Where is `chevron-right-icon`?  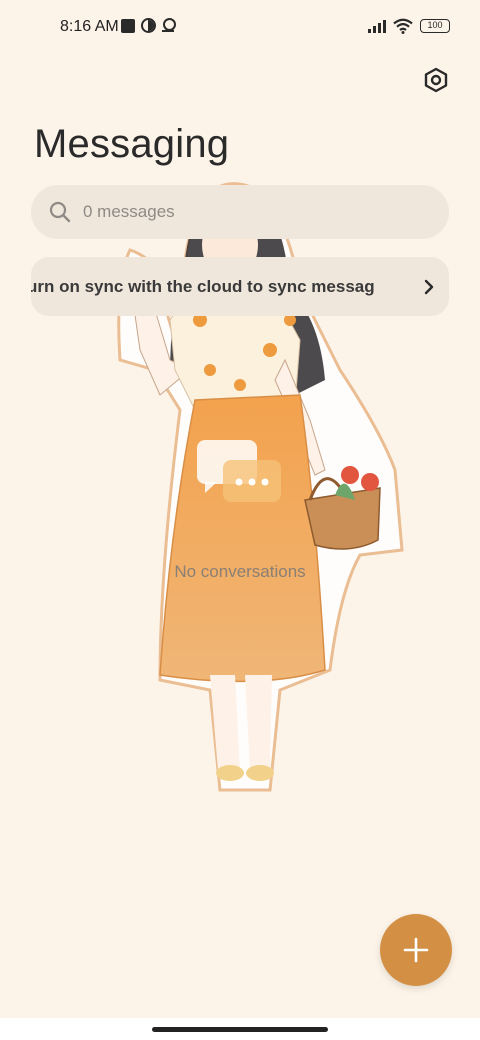
chevron-right-icon is located at coordinates (429, 287).